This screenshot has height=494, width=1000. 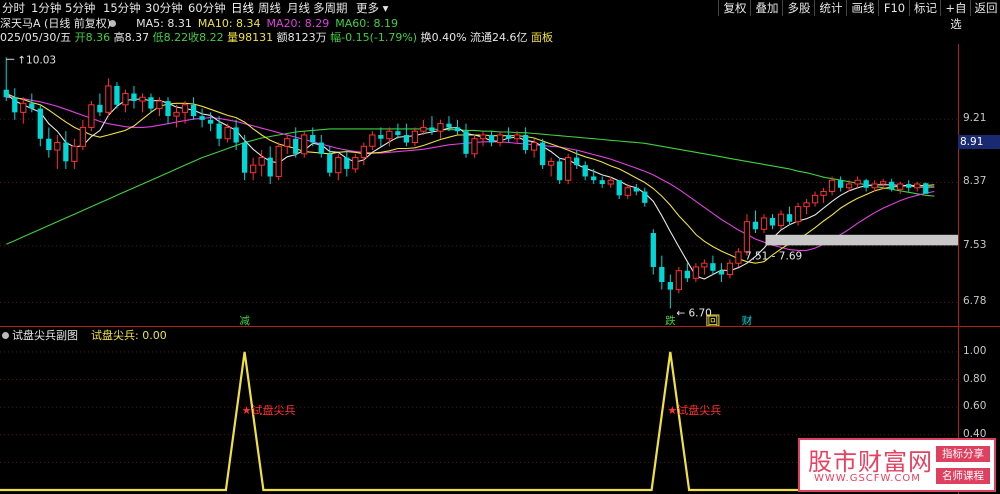 I want to click on period-tab-2: 5分钟, so click(x=80, y=8).